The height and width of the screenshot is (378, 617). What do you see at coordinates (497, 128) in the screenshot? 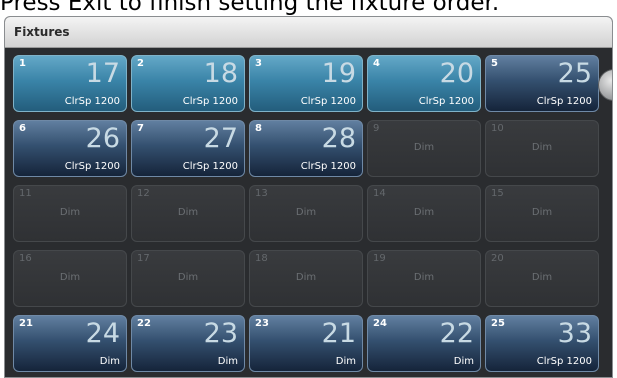
I see `tile-index: 10` at bounding box center [497, 128].